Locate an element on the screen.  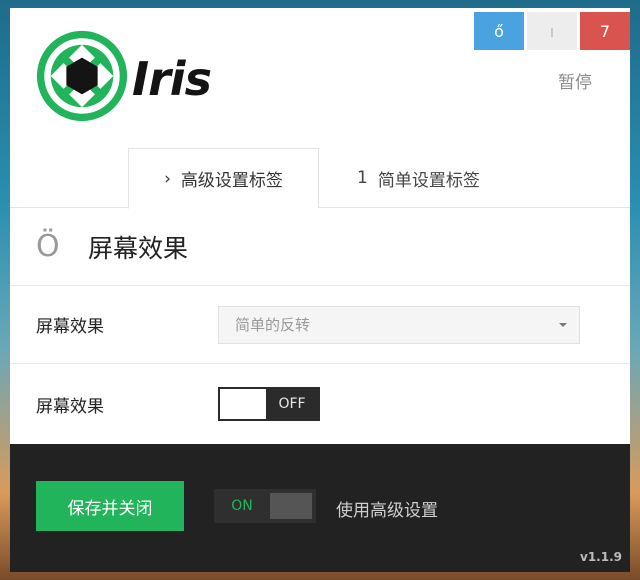
maximize-button: ı is located at coordinates (552, 31).